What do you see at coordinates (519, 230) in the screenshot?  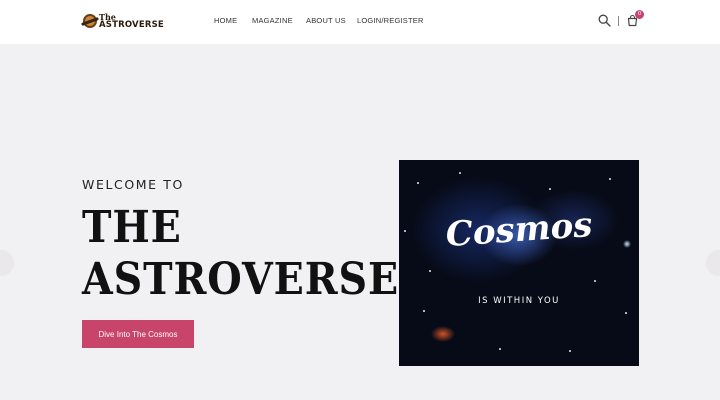 I see `cosmos-headline: Cosmos` at bounding box center [519, 230].